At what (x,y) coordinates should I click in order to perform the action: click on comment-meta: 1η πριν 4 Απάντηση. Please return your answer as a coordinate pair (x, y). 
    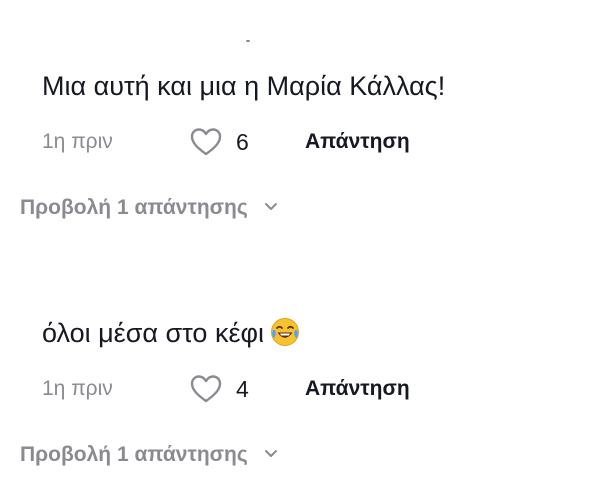
    Looking at the image, I should click on (292, 389).